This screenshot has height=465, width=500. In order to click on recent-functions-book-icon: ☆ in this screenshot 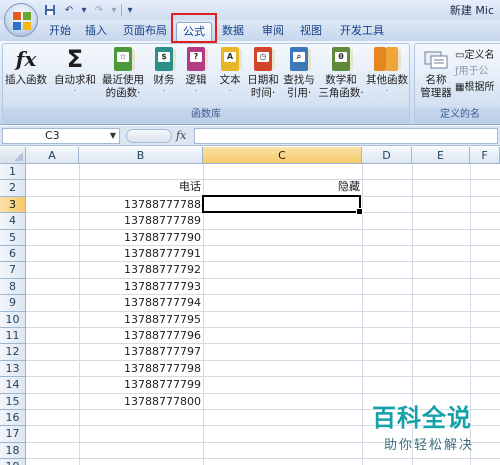, I will do `click(123, 59)`.